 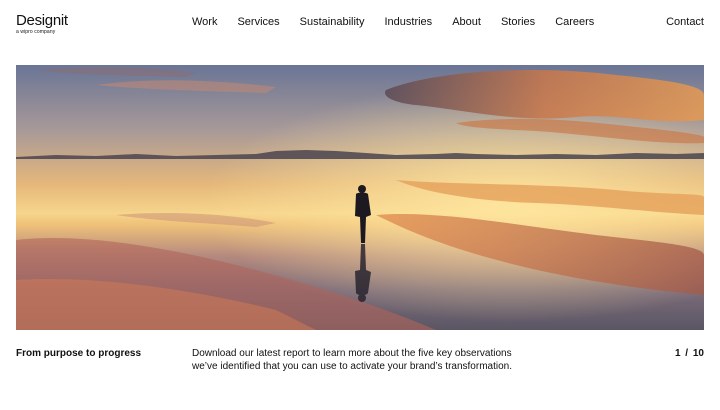 I want to click on nav-item-careers: Careers, so click(x=574, y=22).